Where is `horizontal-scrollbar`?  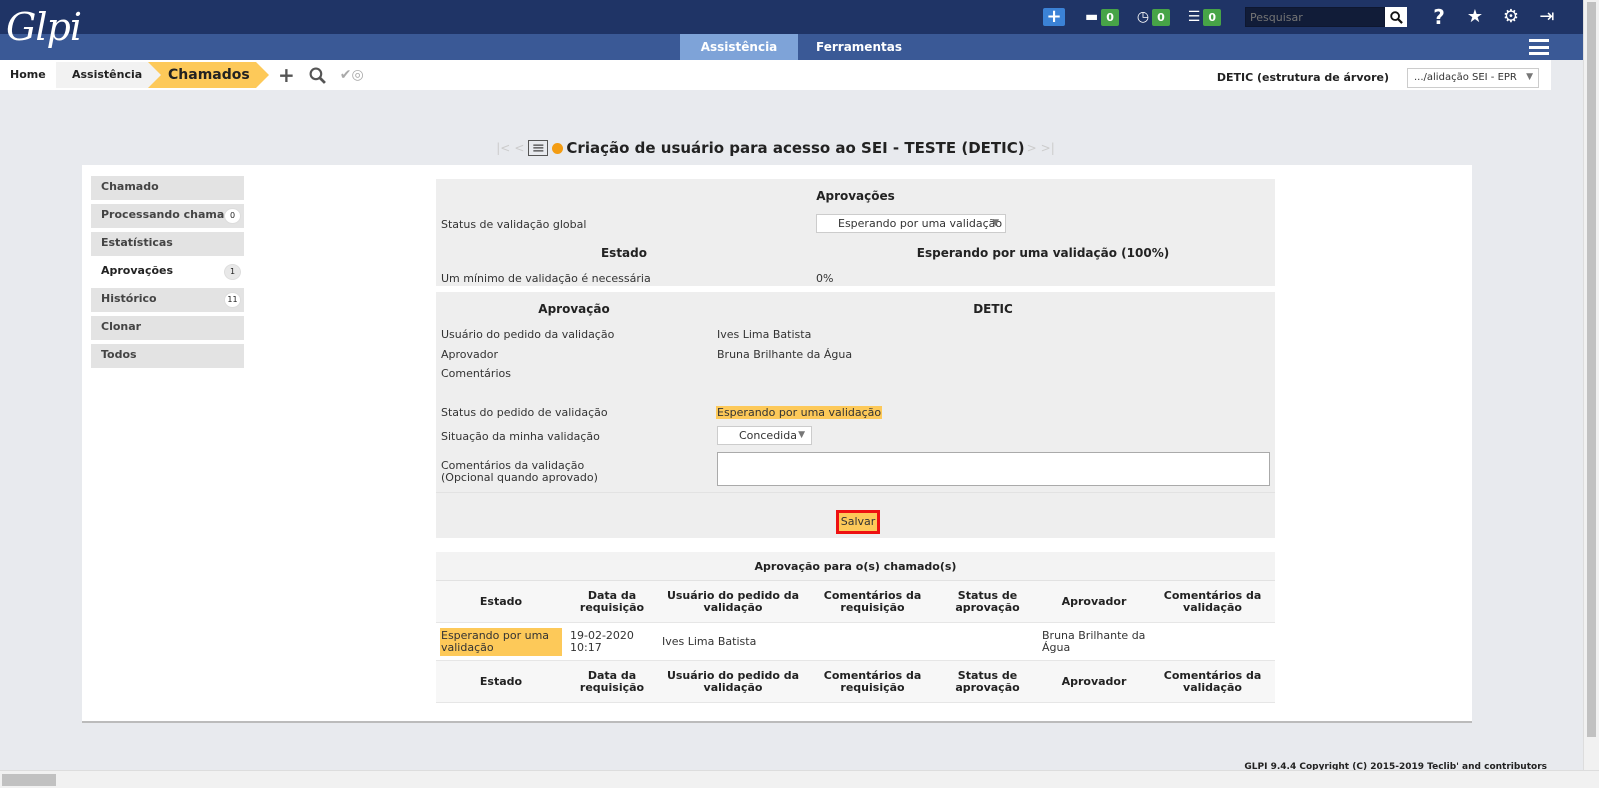 horizontal-scrollbar is located at coordinates (799, 779).